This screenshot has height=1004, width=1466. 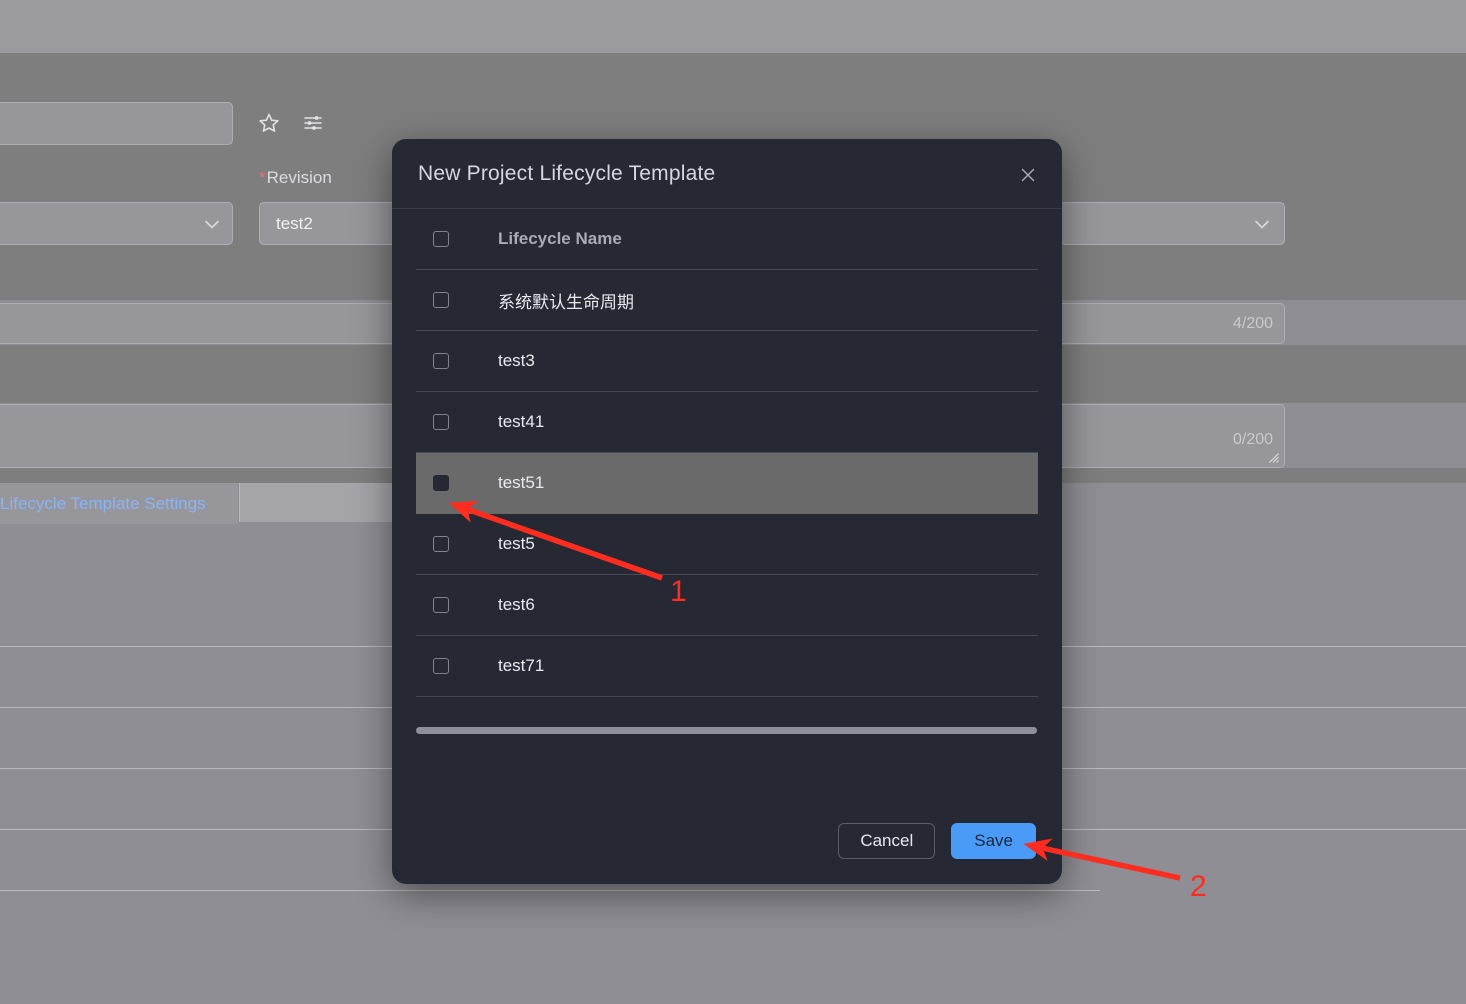 I want to click on close-icon, so click(x=1028, y=175).